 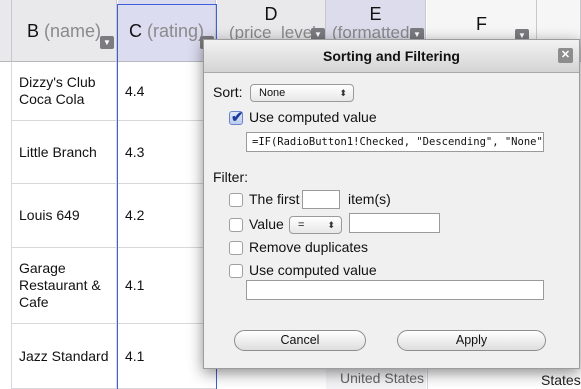 What do you see at coordinates (274, 199) in the screenshot?
I see `first-n-label: The first` at bounding box center [274, 199].